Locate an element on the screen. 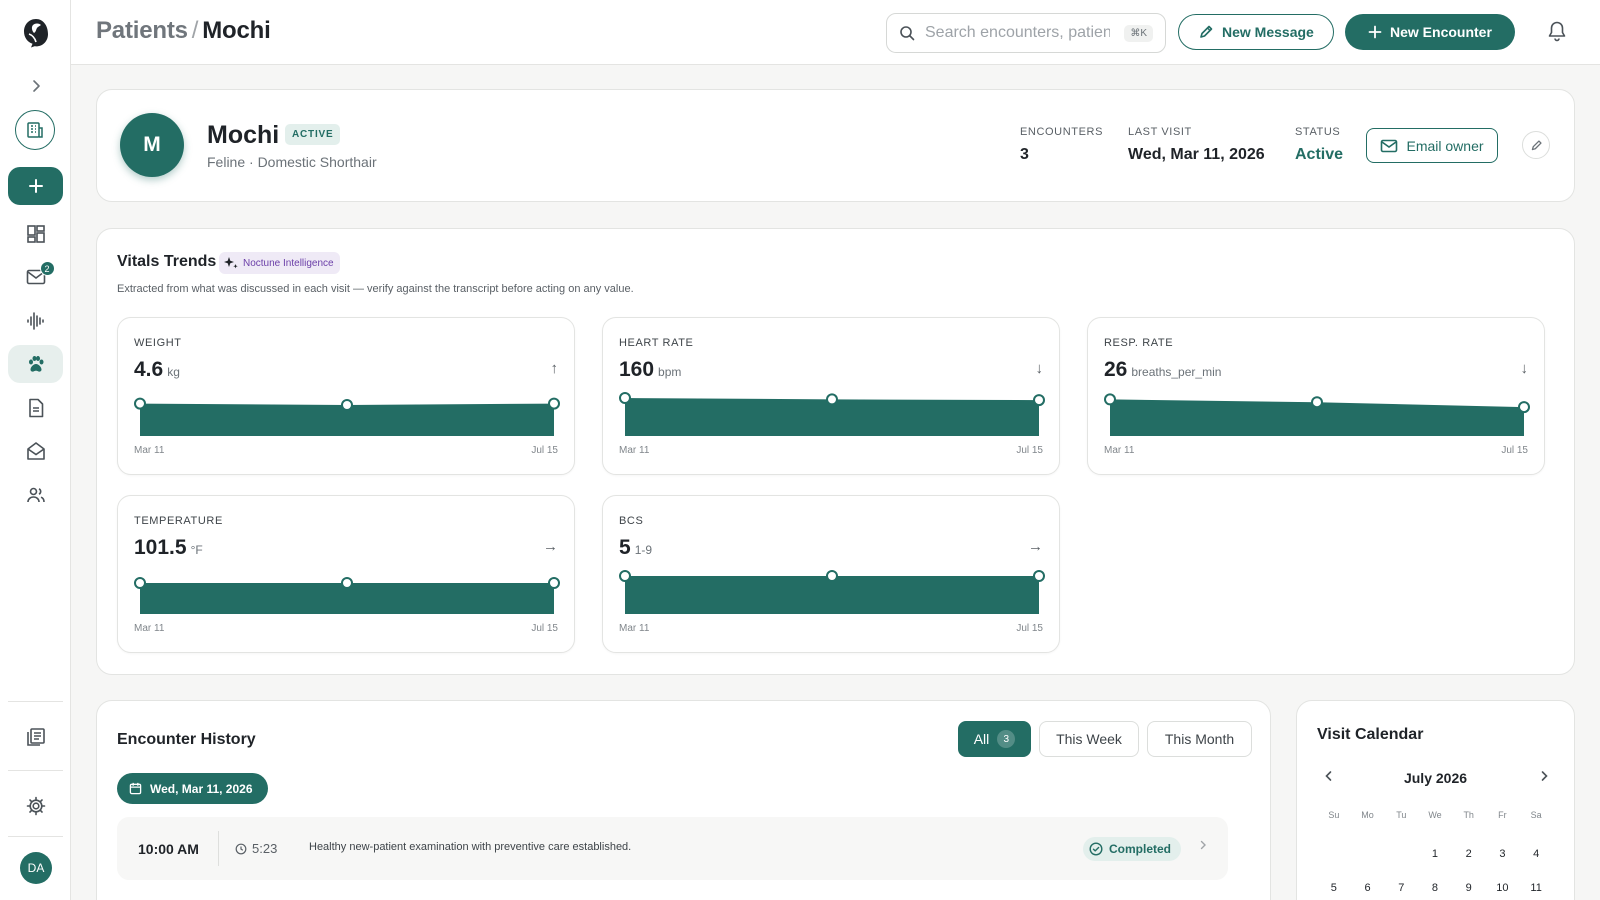 This screenshot has width=1600, height=900. new-encounter-label: New Encounter is located at coordinates (1441, 32).